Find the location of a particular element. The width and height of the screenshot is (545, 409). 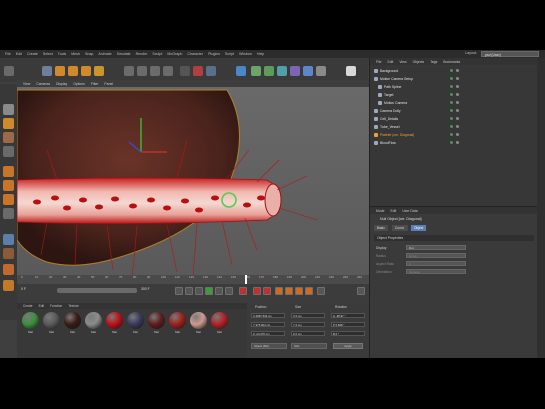

subdivision-icon is located at coordinates (269, 71).